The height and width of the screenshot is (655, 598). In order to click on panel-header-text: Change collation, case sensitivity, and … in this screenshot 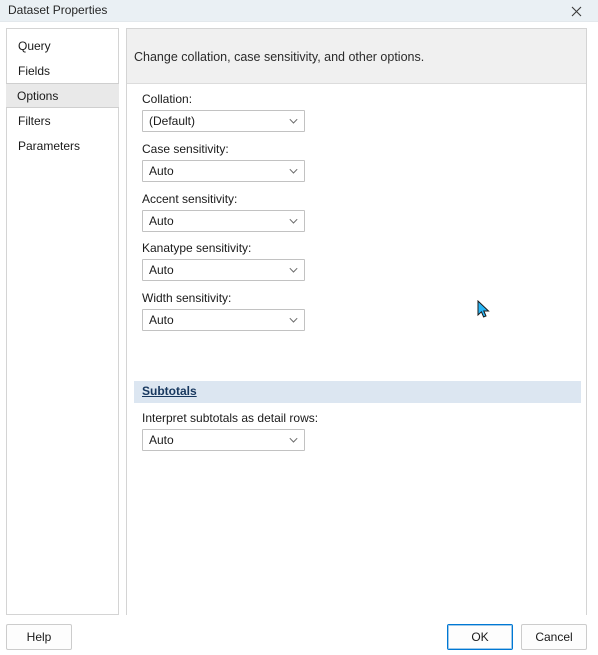, I will do `click(279, 57)`.